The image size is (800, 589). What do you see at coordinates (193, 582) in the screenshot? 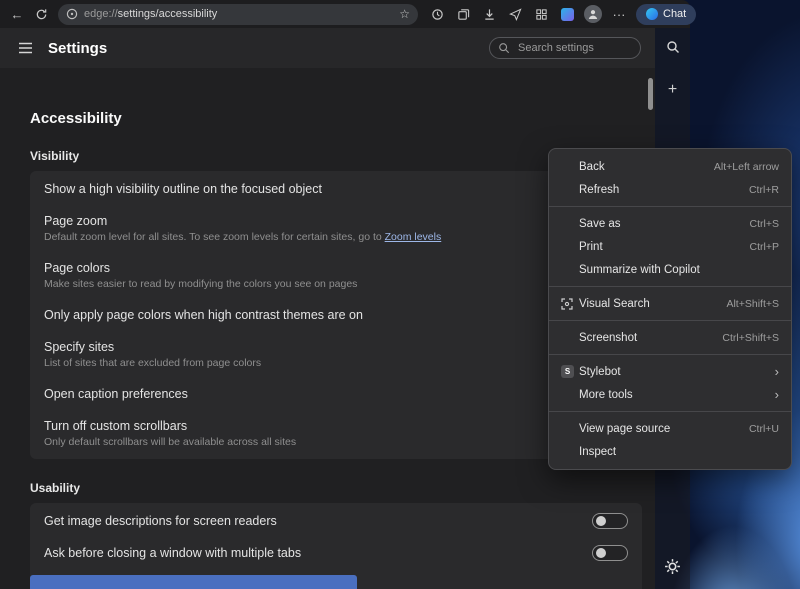
I see `focused-row-highlight` at bounding box center [193, 582].